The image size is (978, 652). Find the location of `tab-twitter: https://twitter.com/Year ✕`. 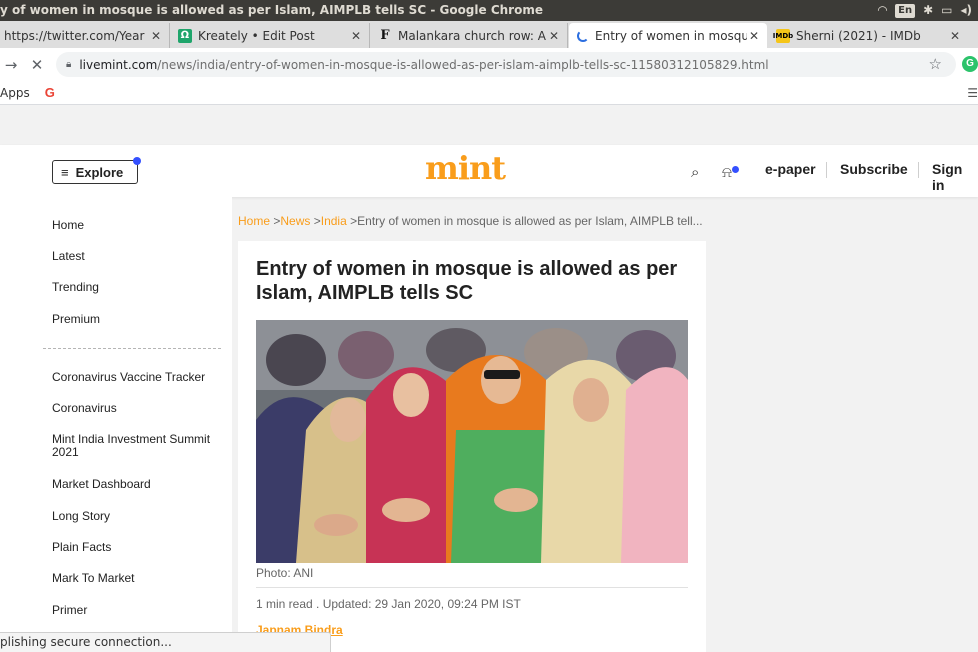

tab-twitter: https://twitter.com/Year ✕ is located at coordinates (85, 35).